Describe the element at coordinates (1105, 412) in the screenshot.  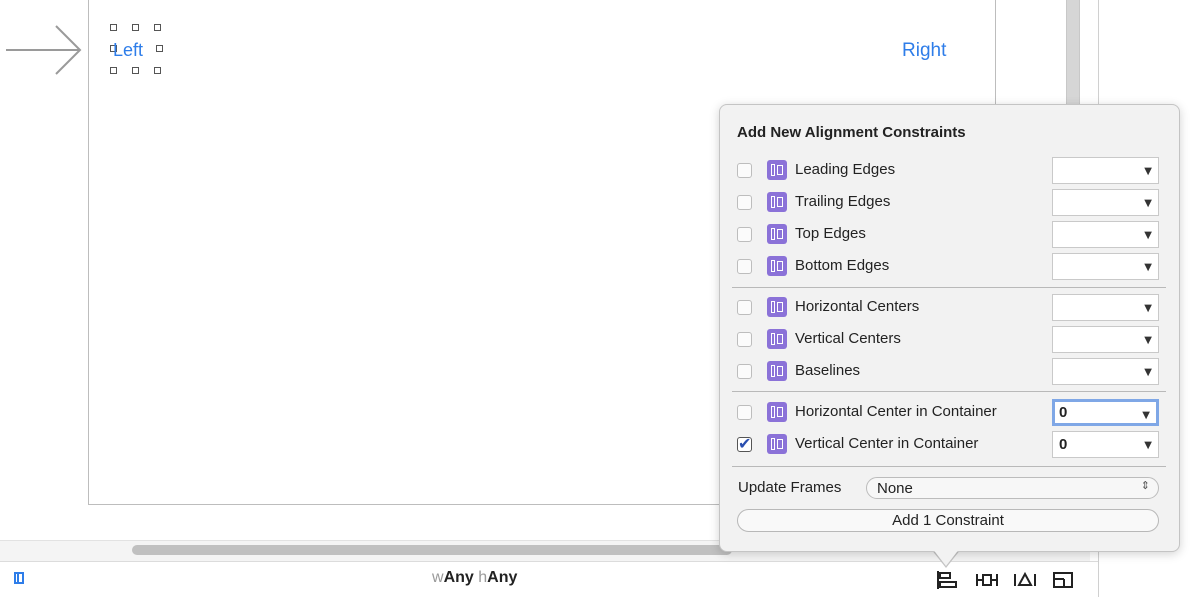
I see `horizontal-center-in-container-value-dropdown: 0 ▼` at that location.